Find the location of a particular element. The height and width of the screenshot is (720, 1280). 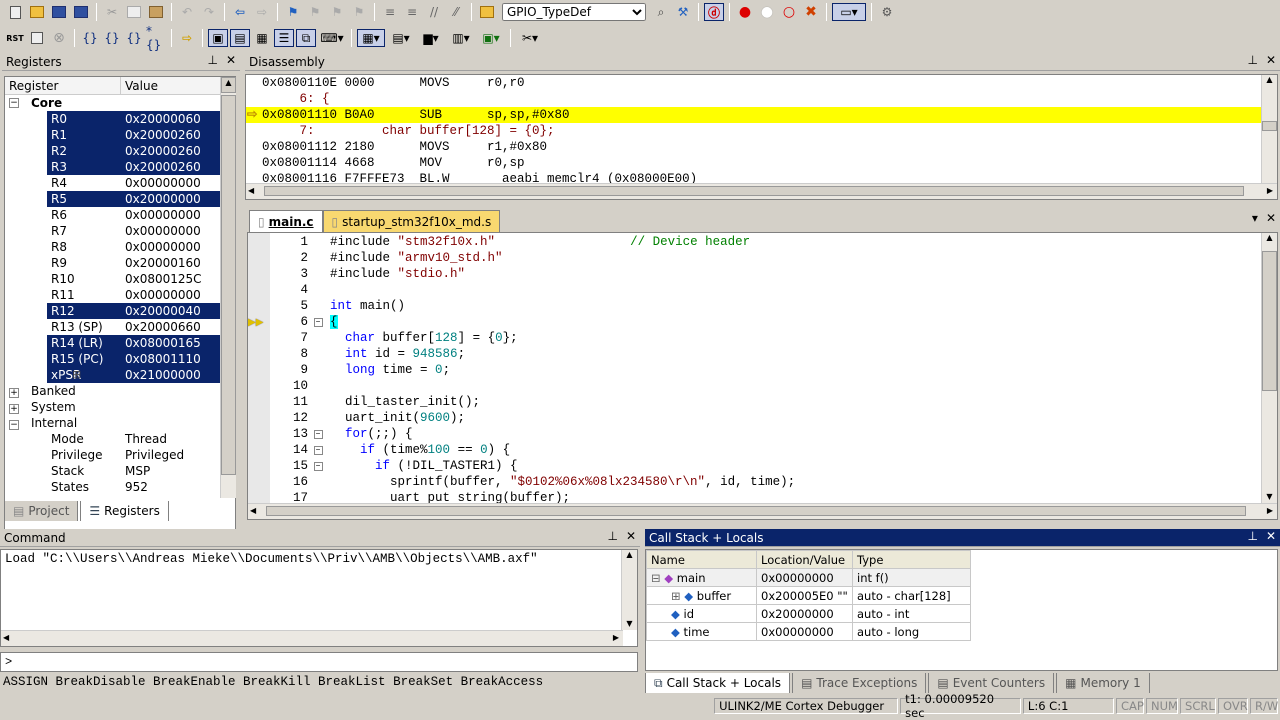

internal-row: States 952 is located at coordinates (120, 487).